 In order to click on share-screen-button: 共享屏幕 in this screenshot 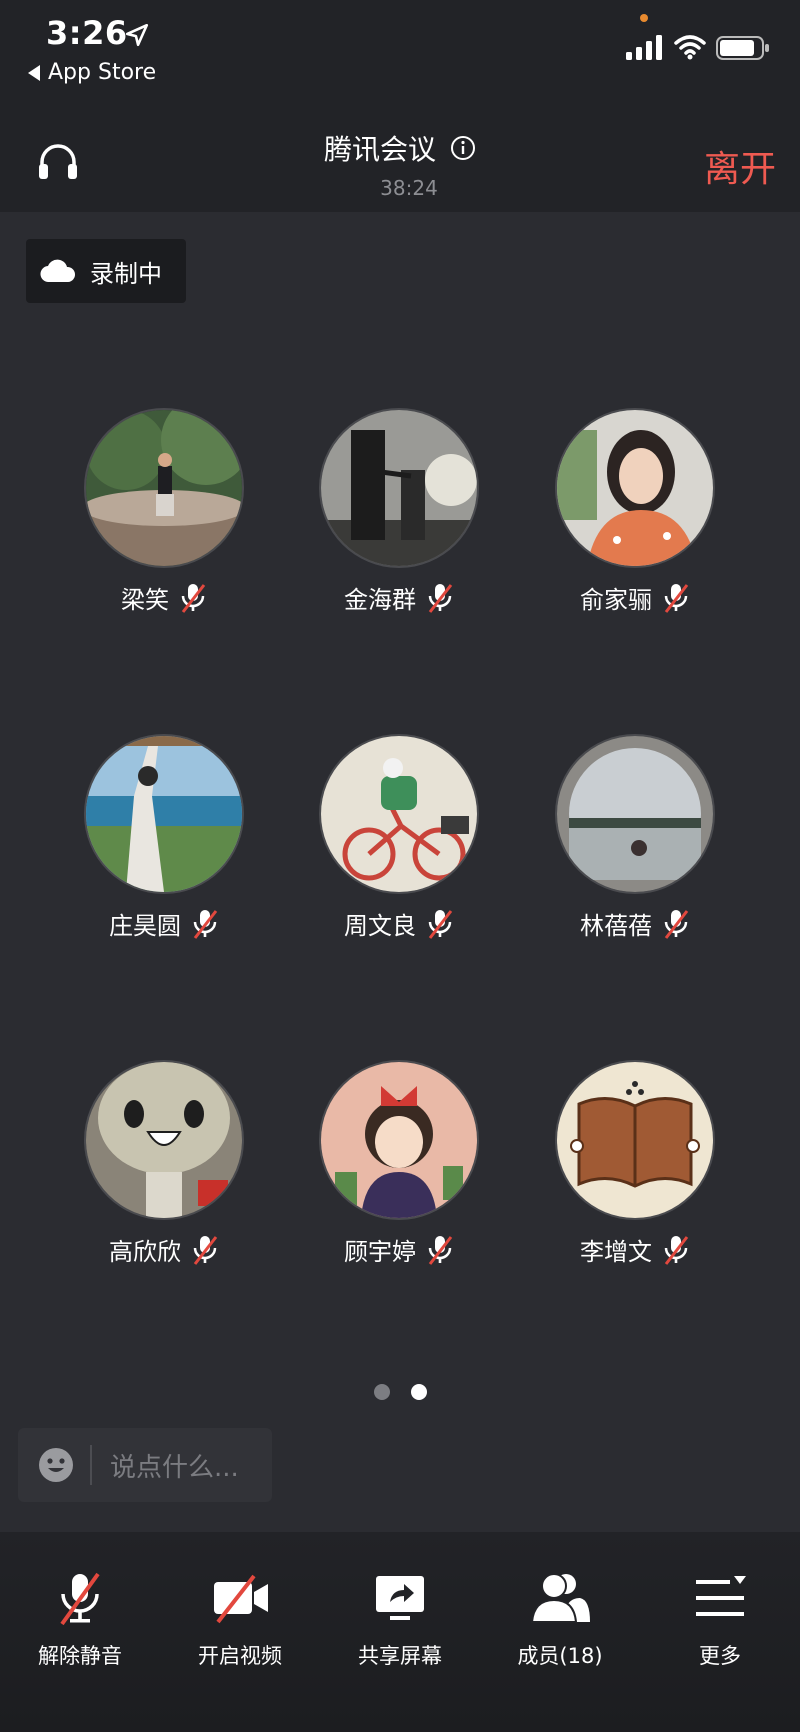, I will do `click(400, 1620)`.